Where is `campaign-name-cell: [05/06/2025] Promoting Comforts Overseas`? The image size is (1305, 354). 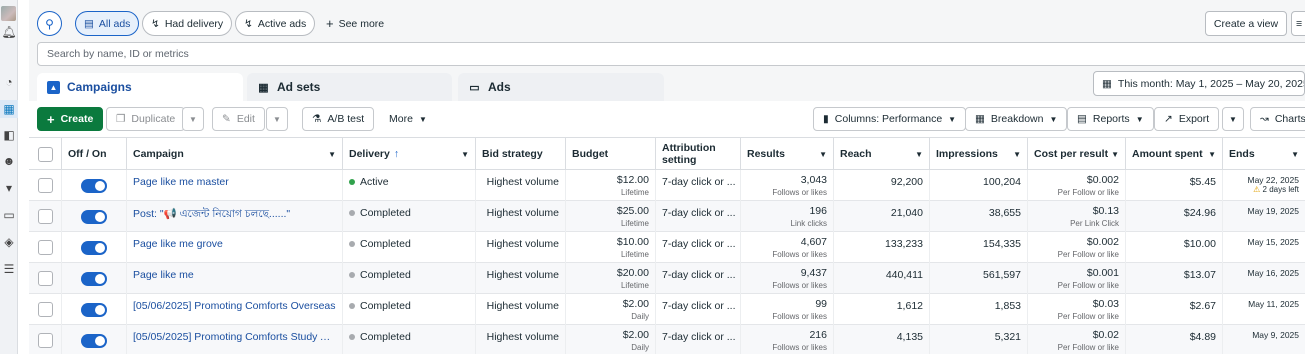 campaign-name-cell: [05/06/2025] Promoting Comforts Overseas is located at coordinates (235, 309).